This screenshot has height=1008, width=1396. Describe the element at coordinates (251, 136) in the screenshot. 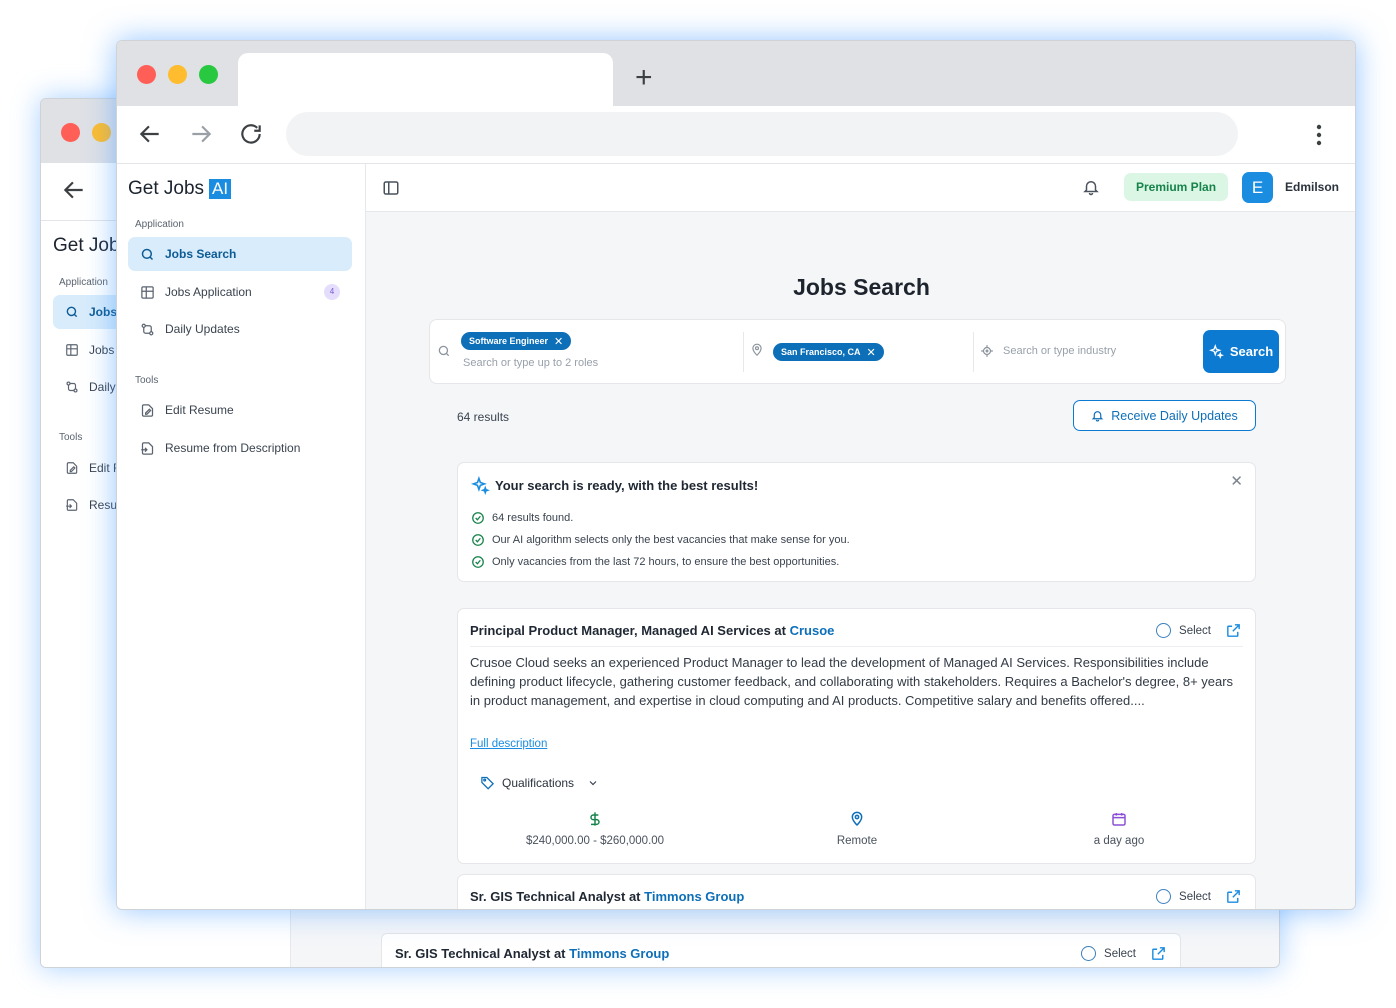

I see `reload-icon` at that location.